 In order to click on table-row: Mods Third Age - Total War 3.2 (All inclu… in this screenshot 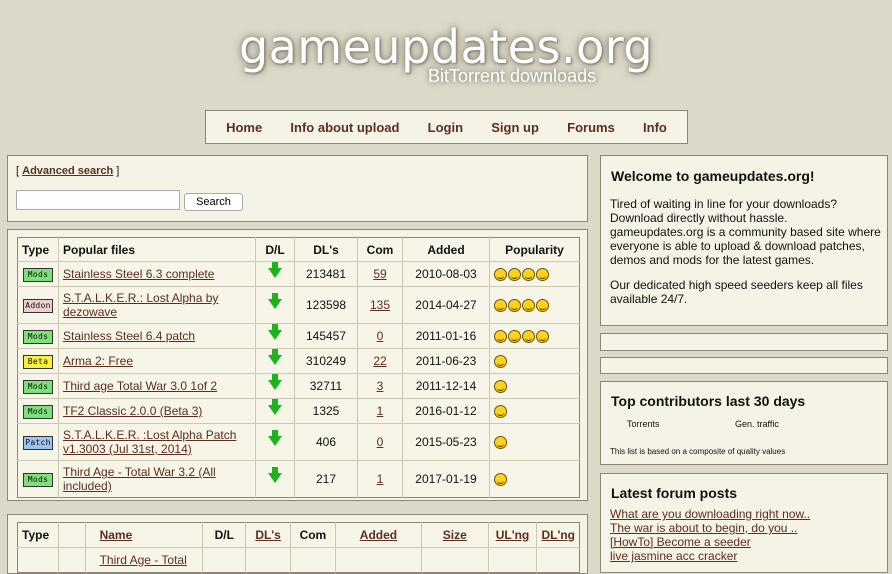, I will do `click(298, 479)`.